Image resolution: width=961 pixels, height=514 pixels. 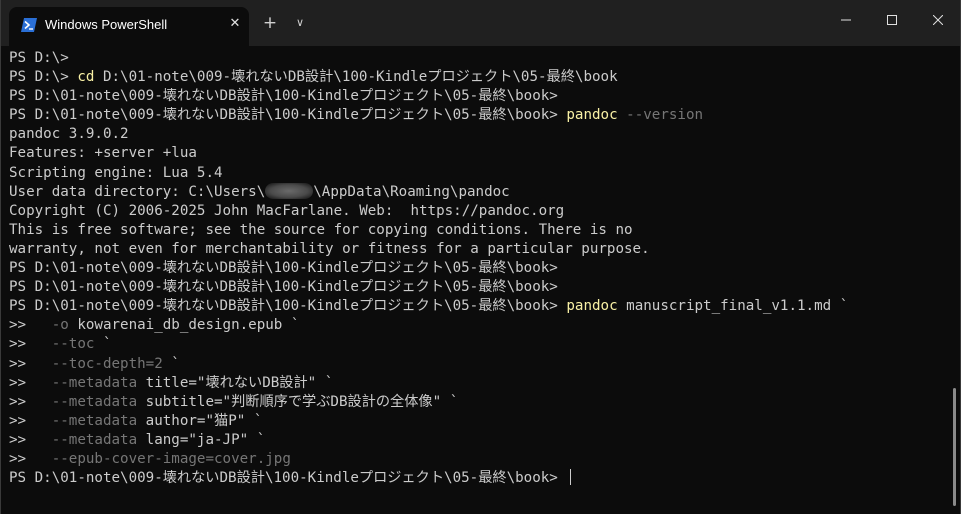 What do you see at coordinates (289, 190) in the screenshot?
I see `redacted-username` at bounding box center [289, 190].